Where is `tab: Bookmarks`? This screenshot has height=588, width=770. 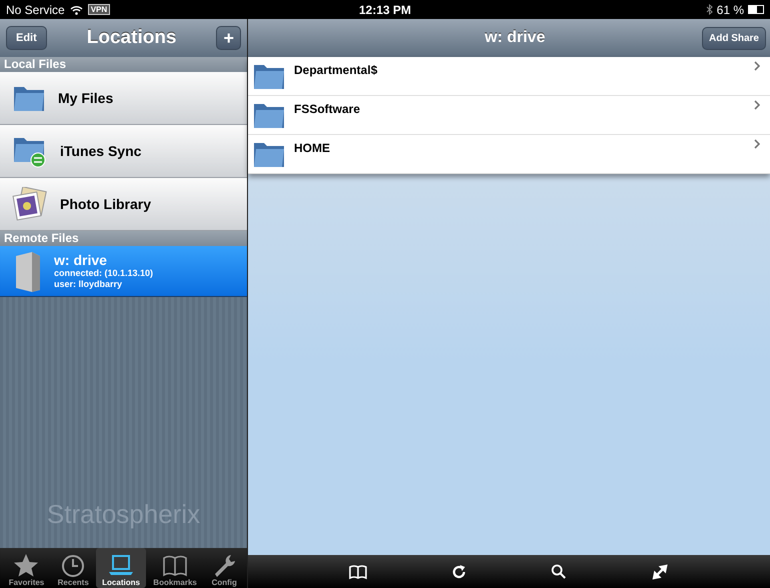 tab: Bookmarks is located at coordinates (175, 568).